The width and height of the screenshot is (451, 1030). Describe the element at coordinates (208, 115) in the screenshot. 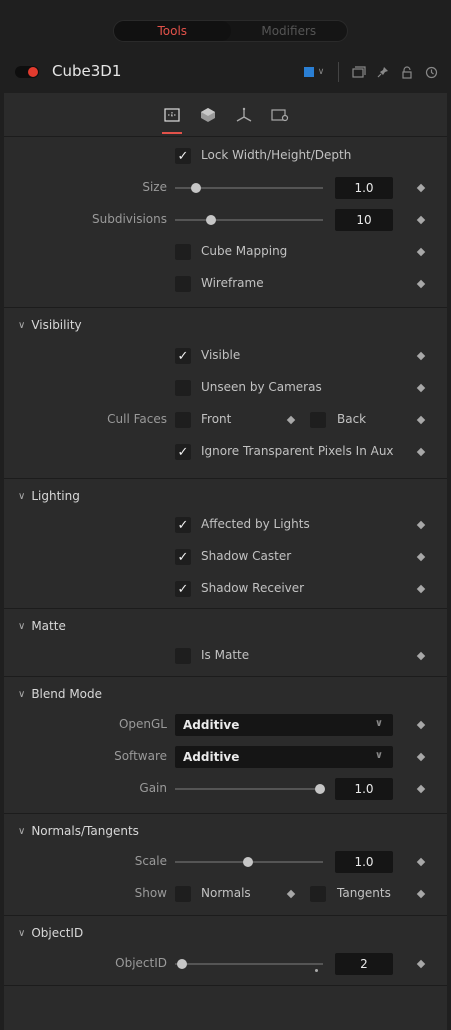

I see `material-tab-icon` at that location.